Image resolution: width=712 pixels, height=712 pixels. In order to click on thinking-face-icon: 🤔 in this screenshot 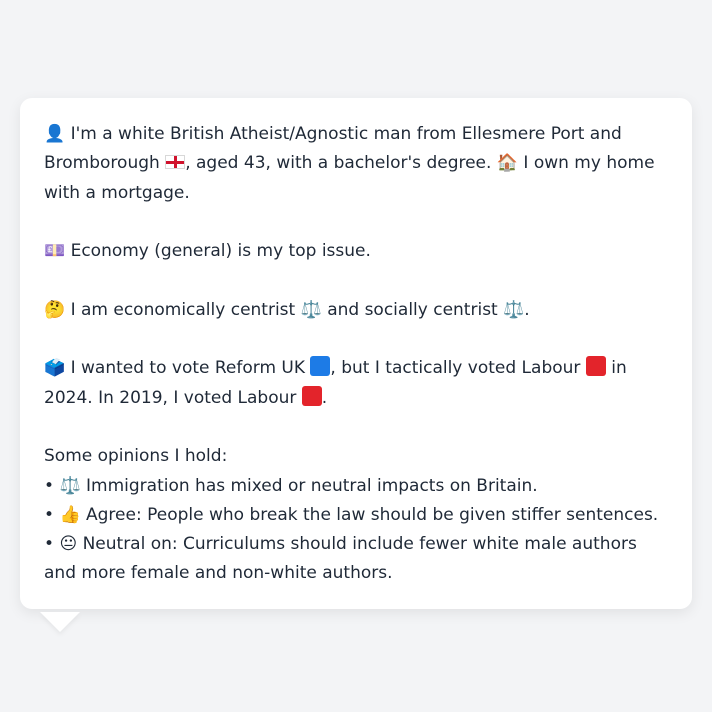, I will do `click(55, 309)`.